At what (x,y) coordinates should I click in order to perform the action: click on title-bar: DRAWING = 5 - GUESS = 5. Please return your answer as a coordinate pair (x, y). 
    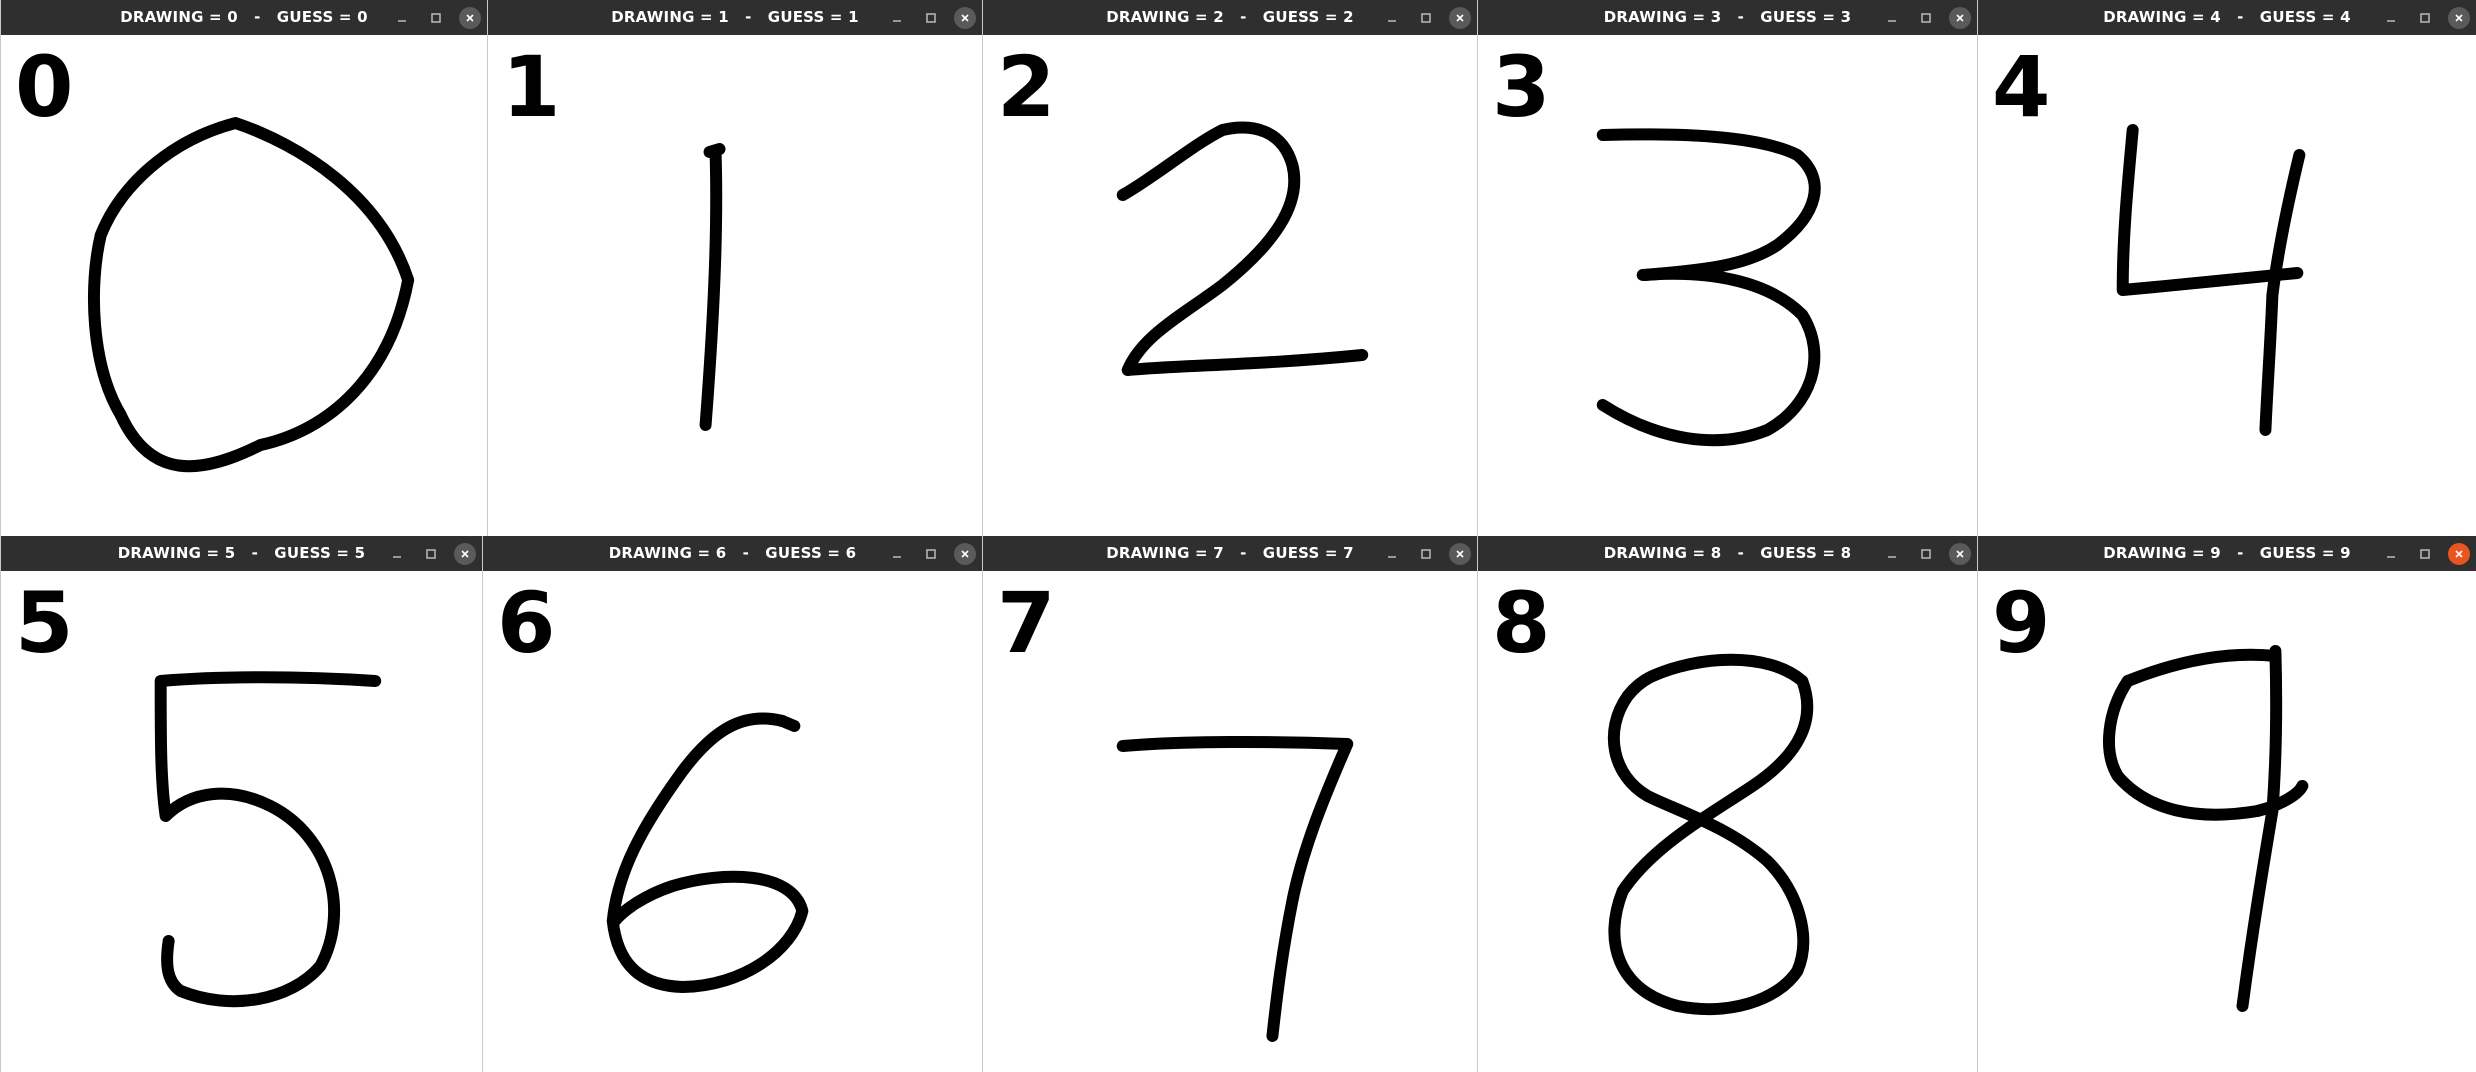
    Looking at the image, I should click on (241, 553).